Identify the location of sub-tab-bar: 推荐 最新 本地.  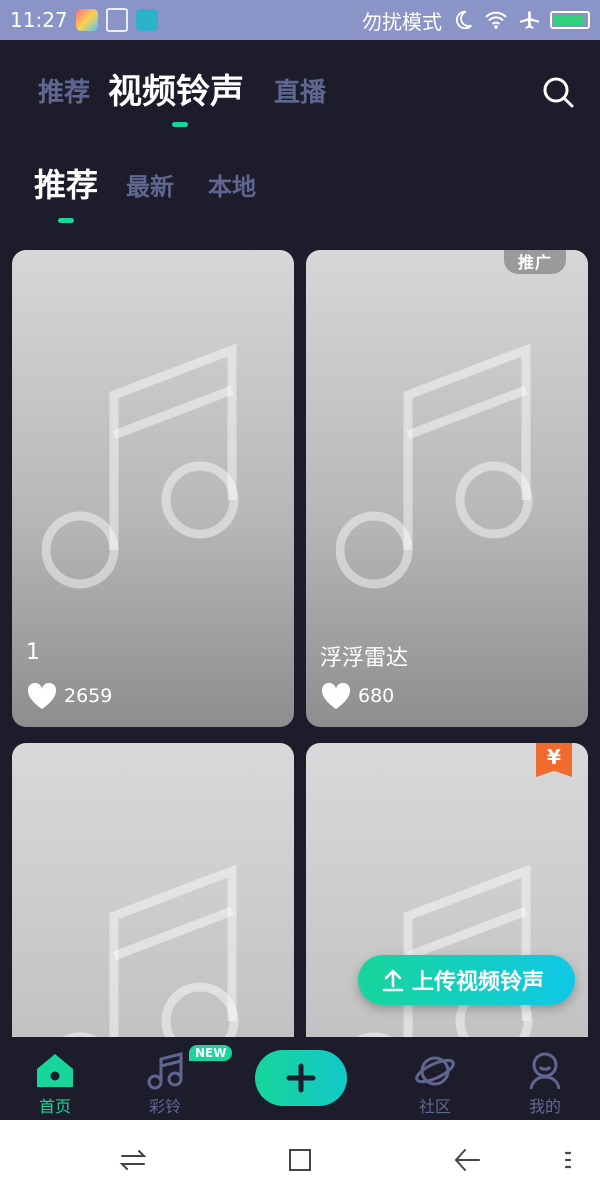
(300, 190).